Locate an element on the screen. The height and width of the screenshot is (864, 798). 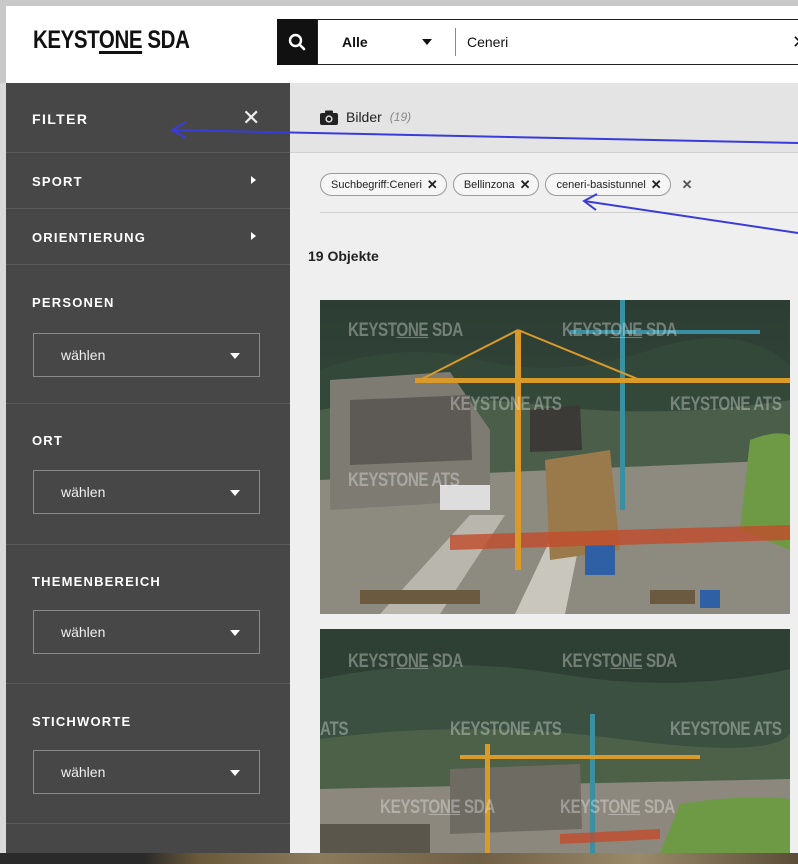
tab-bilder: Bilder (19) is located at coordinates (365, 117).